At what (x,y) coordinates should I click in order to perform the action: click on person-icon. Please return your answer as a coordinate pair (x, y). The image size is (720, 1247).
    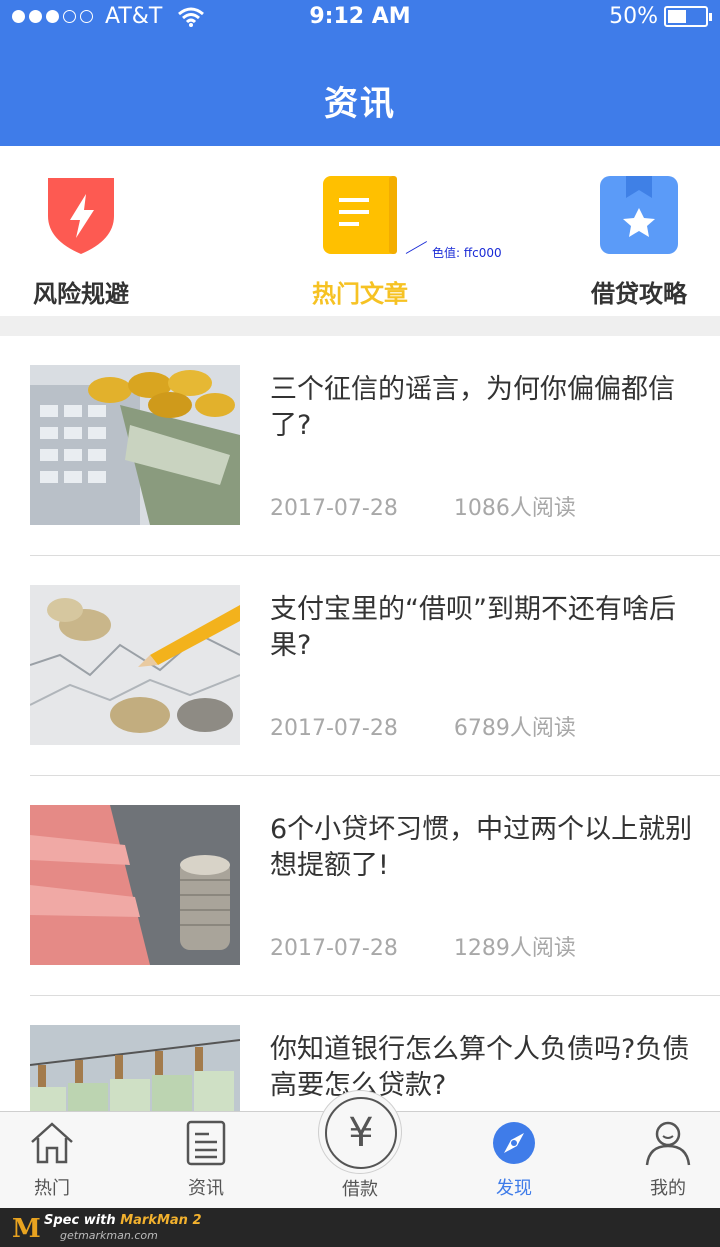
    Looking at the image, I should click on (668, 1143).